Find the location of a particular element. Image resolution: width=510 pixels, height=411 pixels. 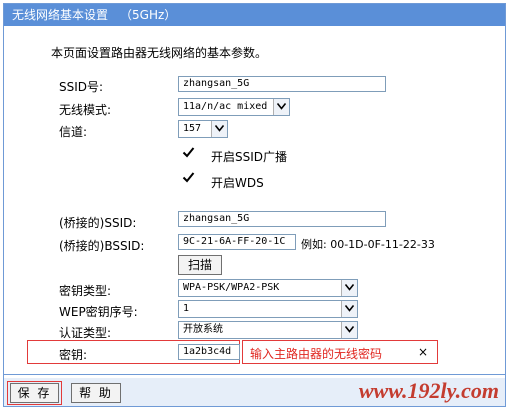

ssid-input: zhangsan_5G is located at coordinates (282, 84).